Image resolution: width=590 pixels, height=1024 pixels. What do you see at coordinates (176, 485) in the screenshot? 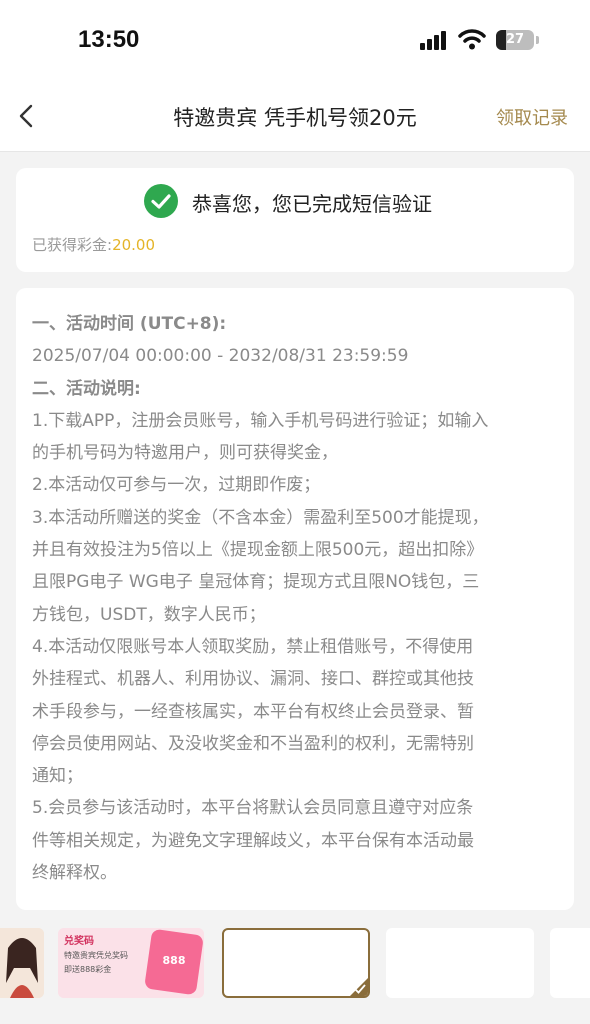
I see `rules-line: 2.本活动仅可参与一次，过期即作废；` at bounding box center [176, 485].